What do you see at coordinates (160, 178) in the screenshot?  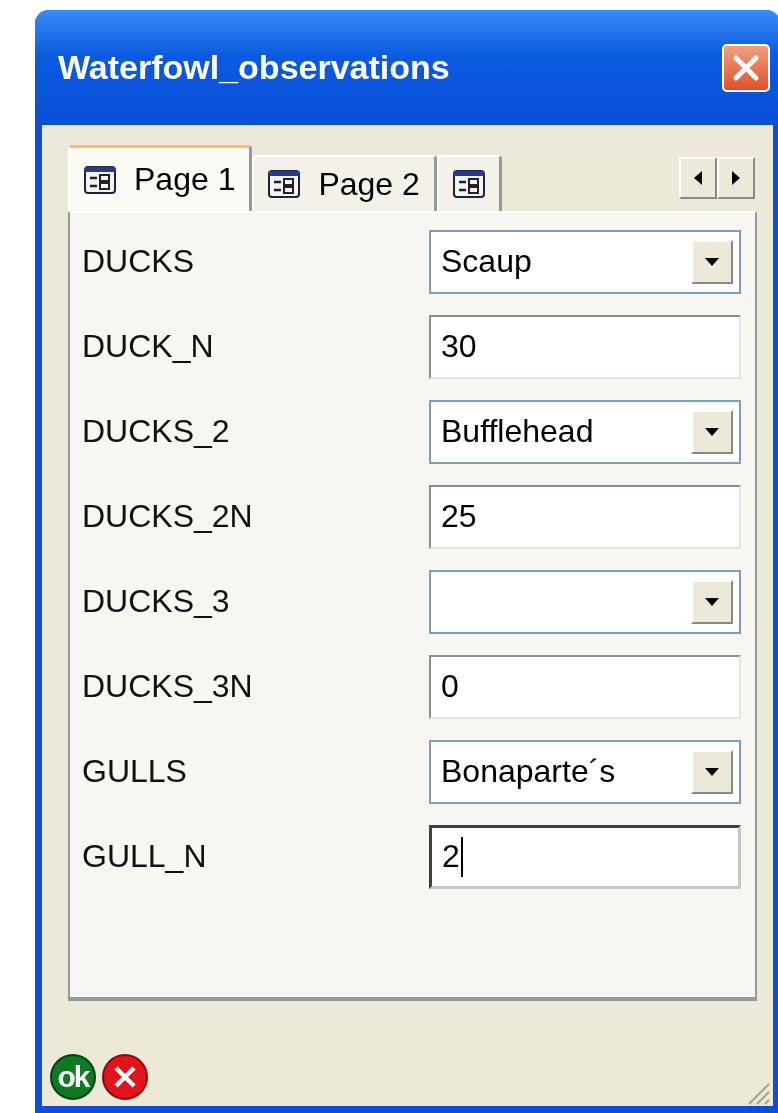 I see `tab: Page 1` at bounding box center [160, 178].